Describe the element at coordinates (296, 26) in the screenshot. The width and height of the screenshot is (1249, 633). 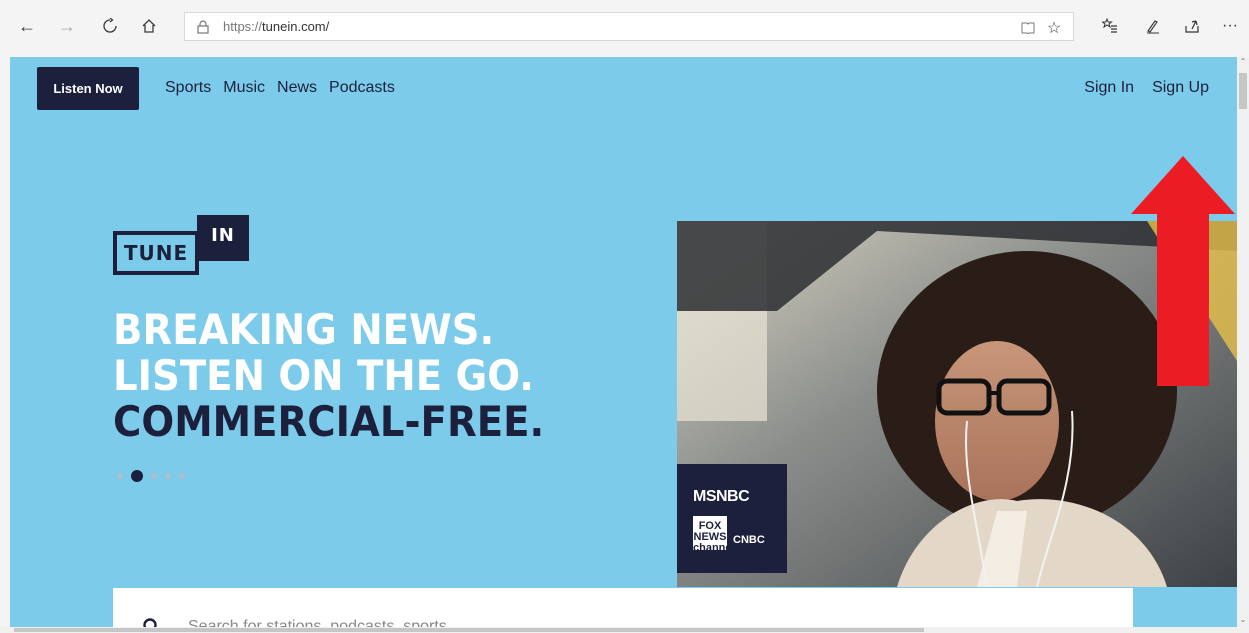
I see `url-host: tunein.com/` at that location.